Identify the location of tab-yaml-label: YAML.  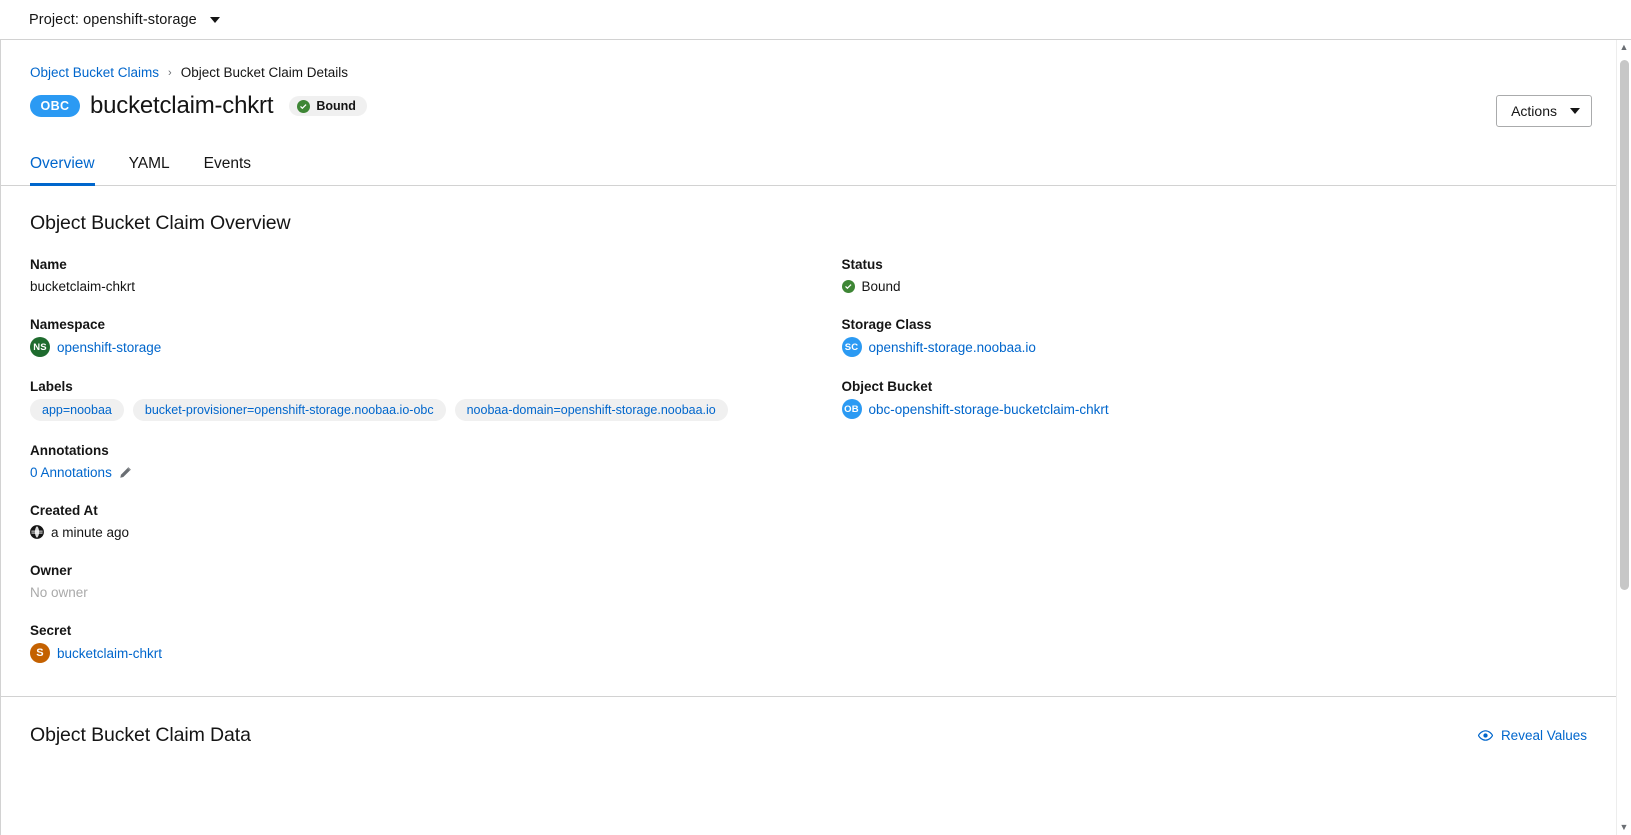
(149, 163).